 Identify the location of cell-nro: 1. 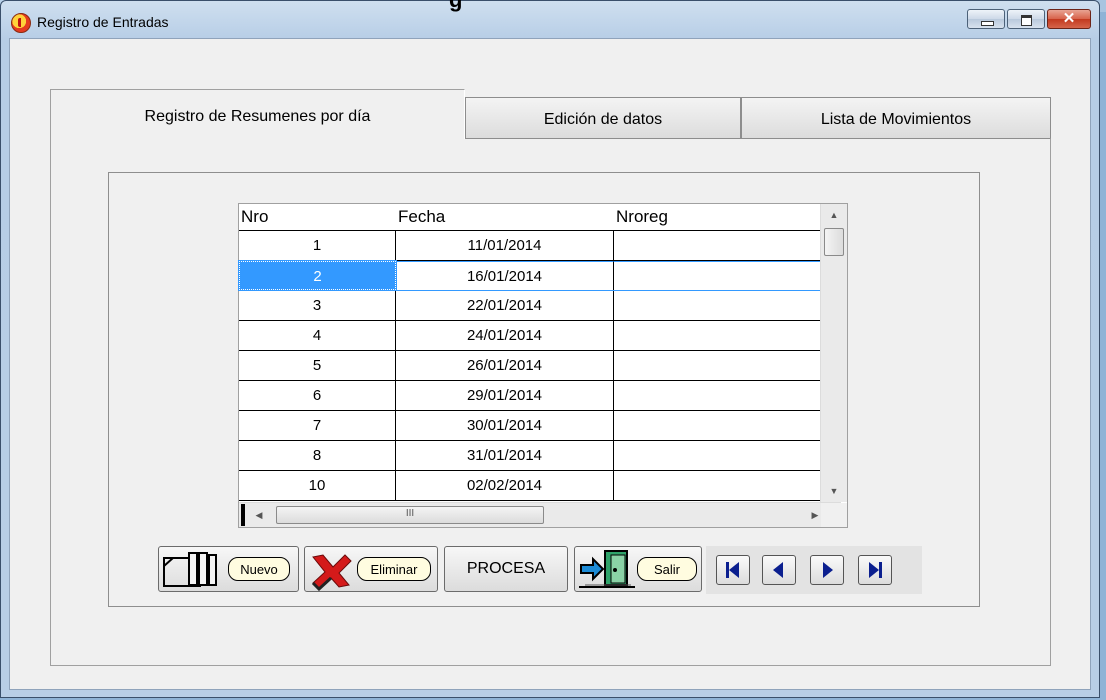
(317, 245).